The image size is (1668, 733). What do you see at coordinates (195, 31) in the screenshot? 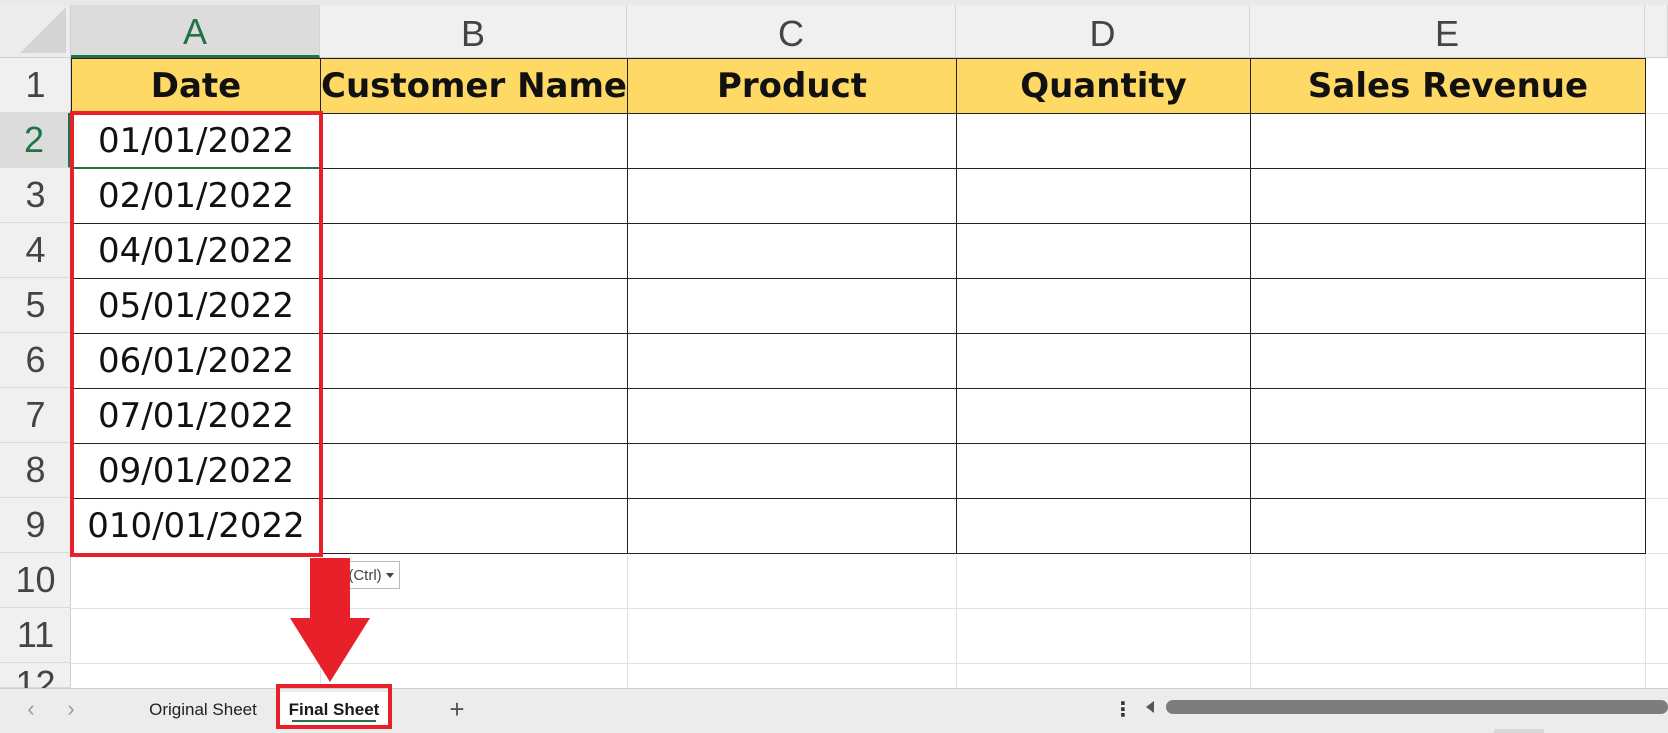
I see `column-header-a: A` at bounding box center [195, 31].